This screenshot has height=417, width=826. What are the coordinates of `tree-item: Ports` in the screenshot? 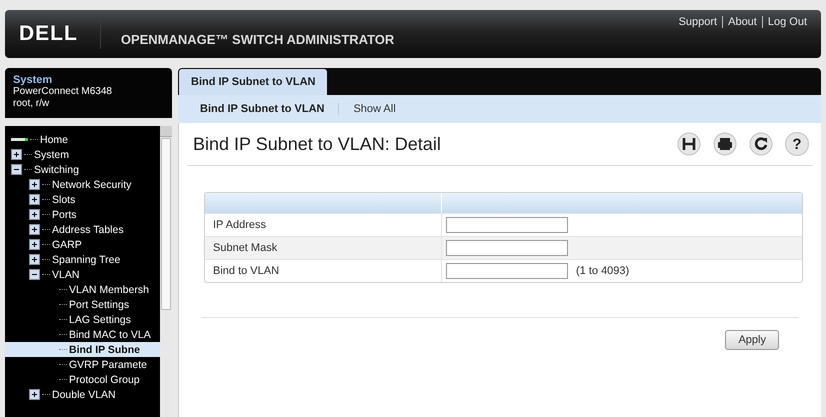 It's located at (82, 214).